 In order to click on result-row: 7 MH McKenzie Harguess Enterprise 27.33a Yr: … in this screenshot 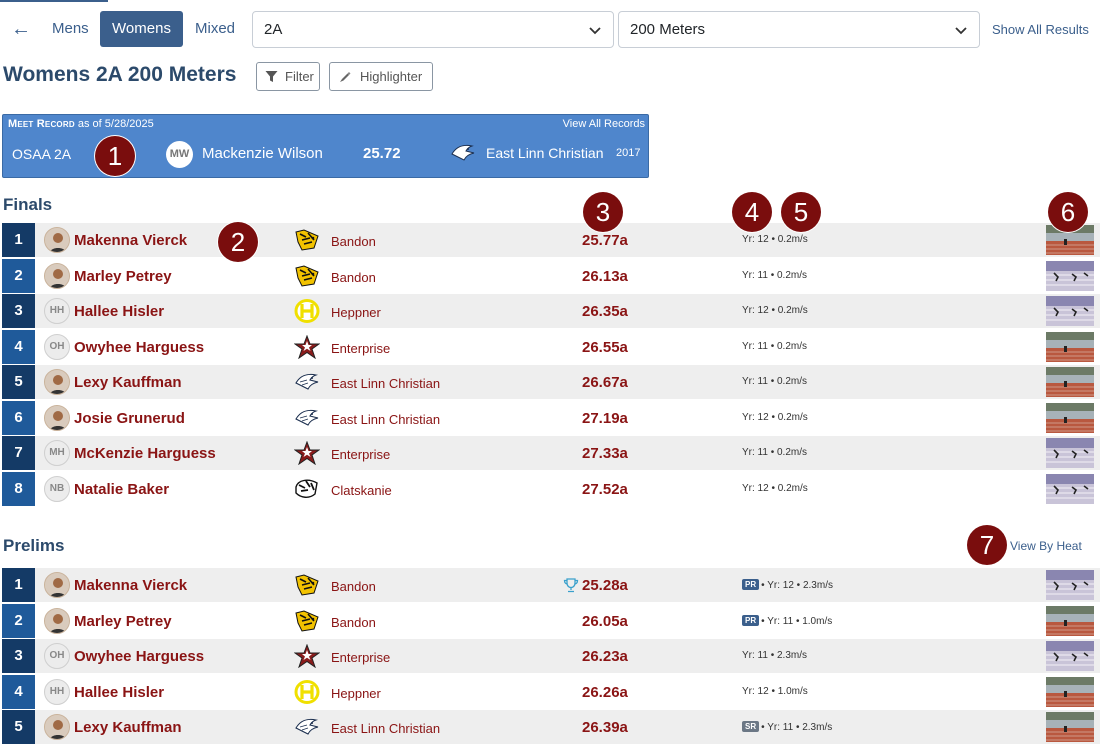, I will do `click(551, 453)`.